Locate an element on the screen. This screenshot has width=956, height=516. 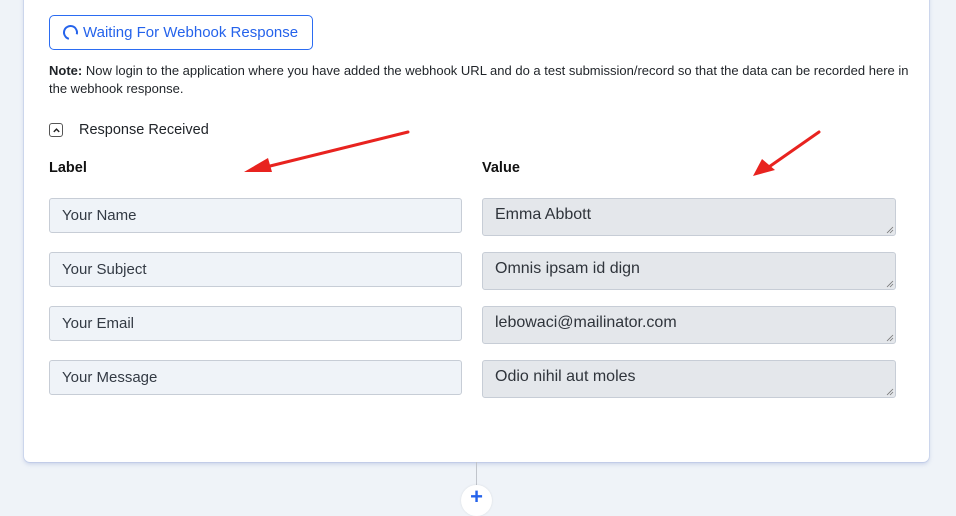
flow-connector-line is located at coordinates (476, 474).